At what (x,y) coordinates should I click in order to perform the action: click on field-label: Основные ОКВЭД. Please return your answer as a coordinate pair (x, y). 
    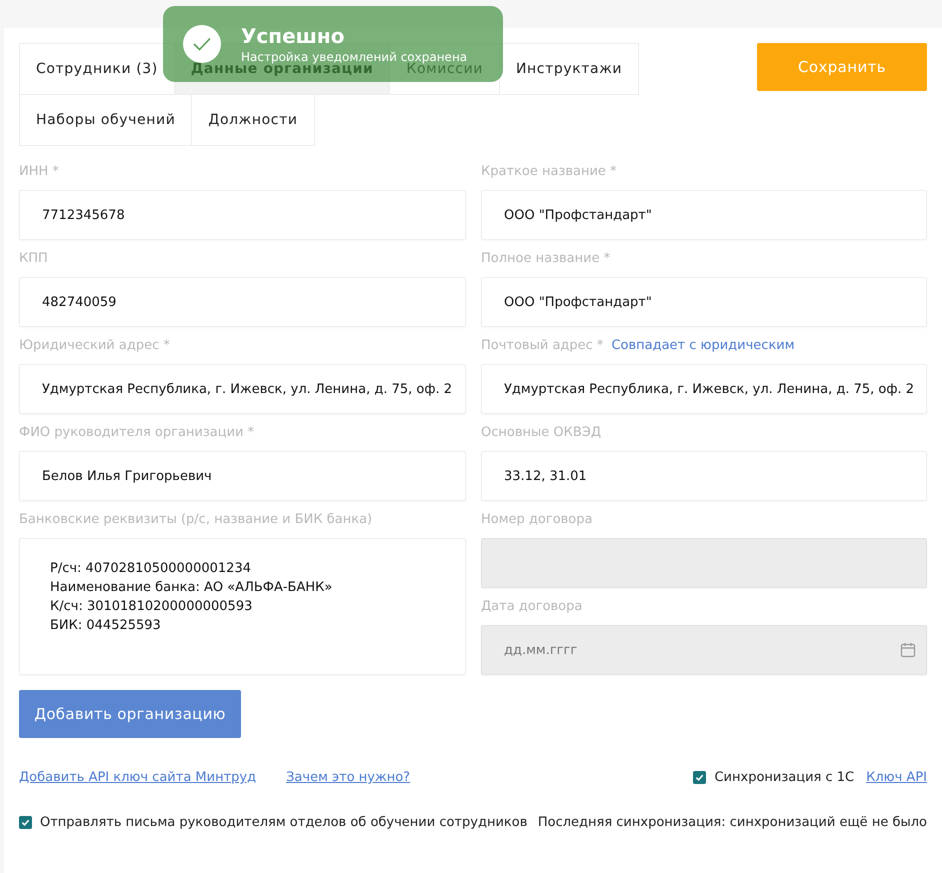
    Looking at the image, I should click on (541, 432).